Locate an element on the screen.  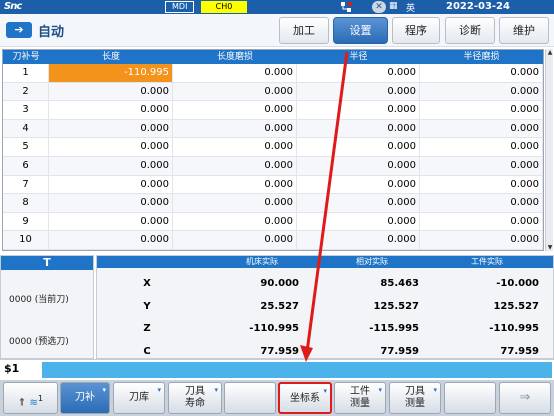
table-row: 5 0.000 0.000 0.000 0.000 is located at coordinates (273, 147).